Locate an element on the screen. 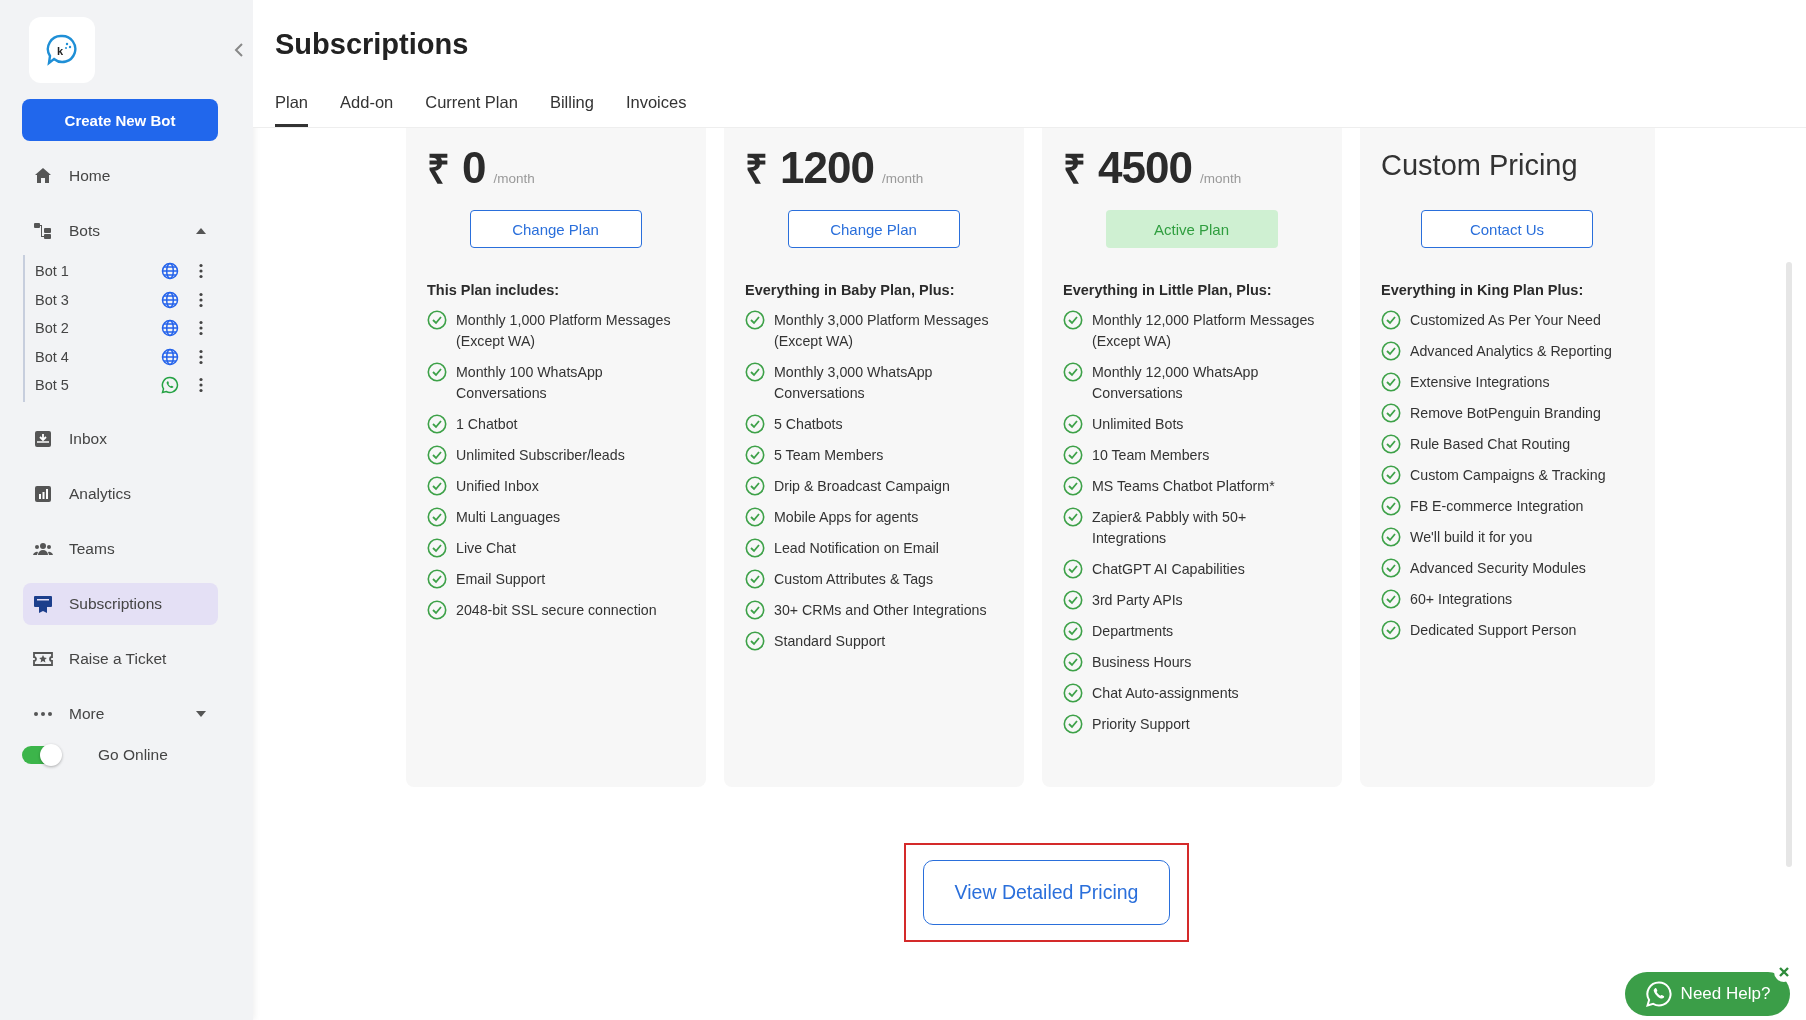  monitor-icon is located at coordinates (43, 603).